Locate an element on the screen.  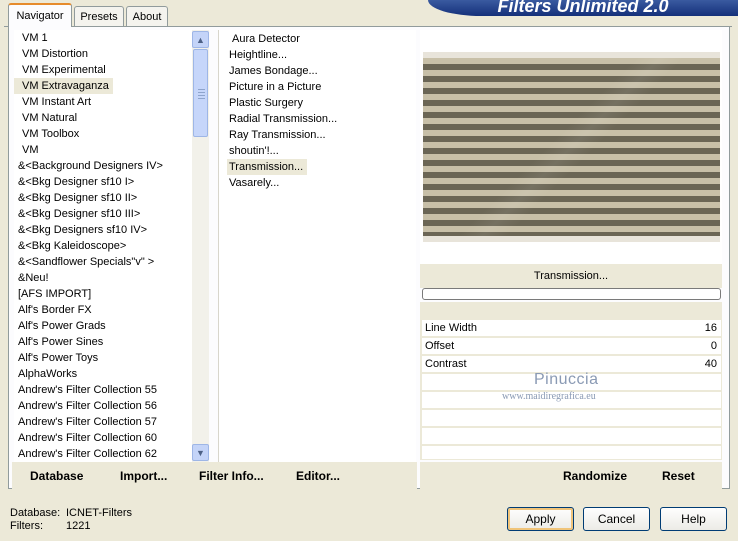
reset-button: Reset is located at coordinates (678, 476).